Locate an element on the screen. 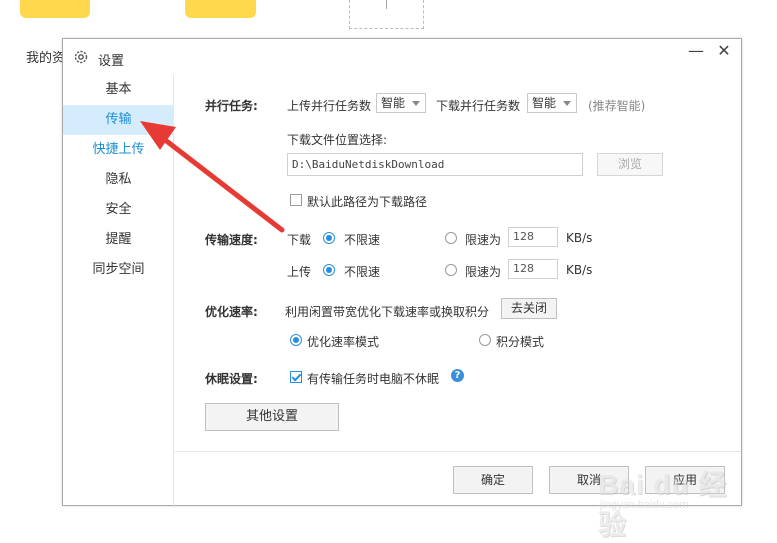 This screenshot has height=543, width=777. annotation-arrow is located at coordinates (212, 177).